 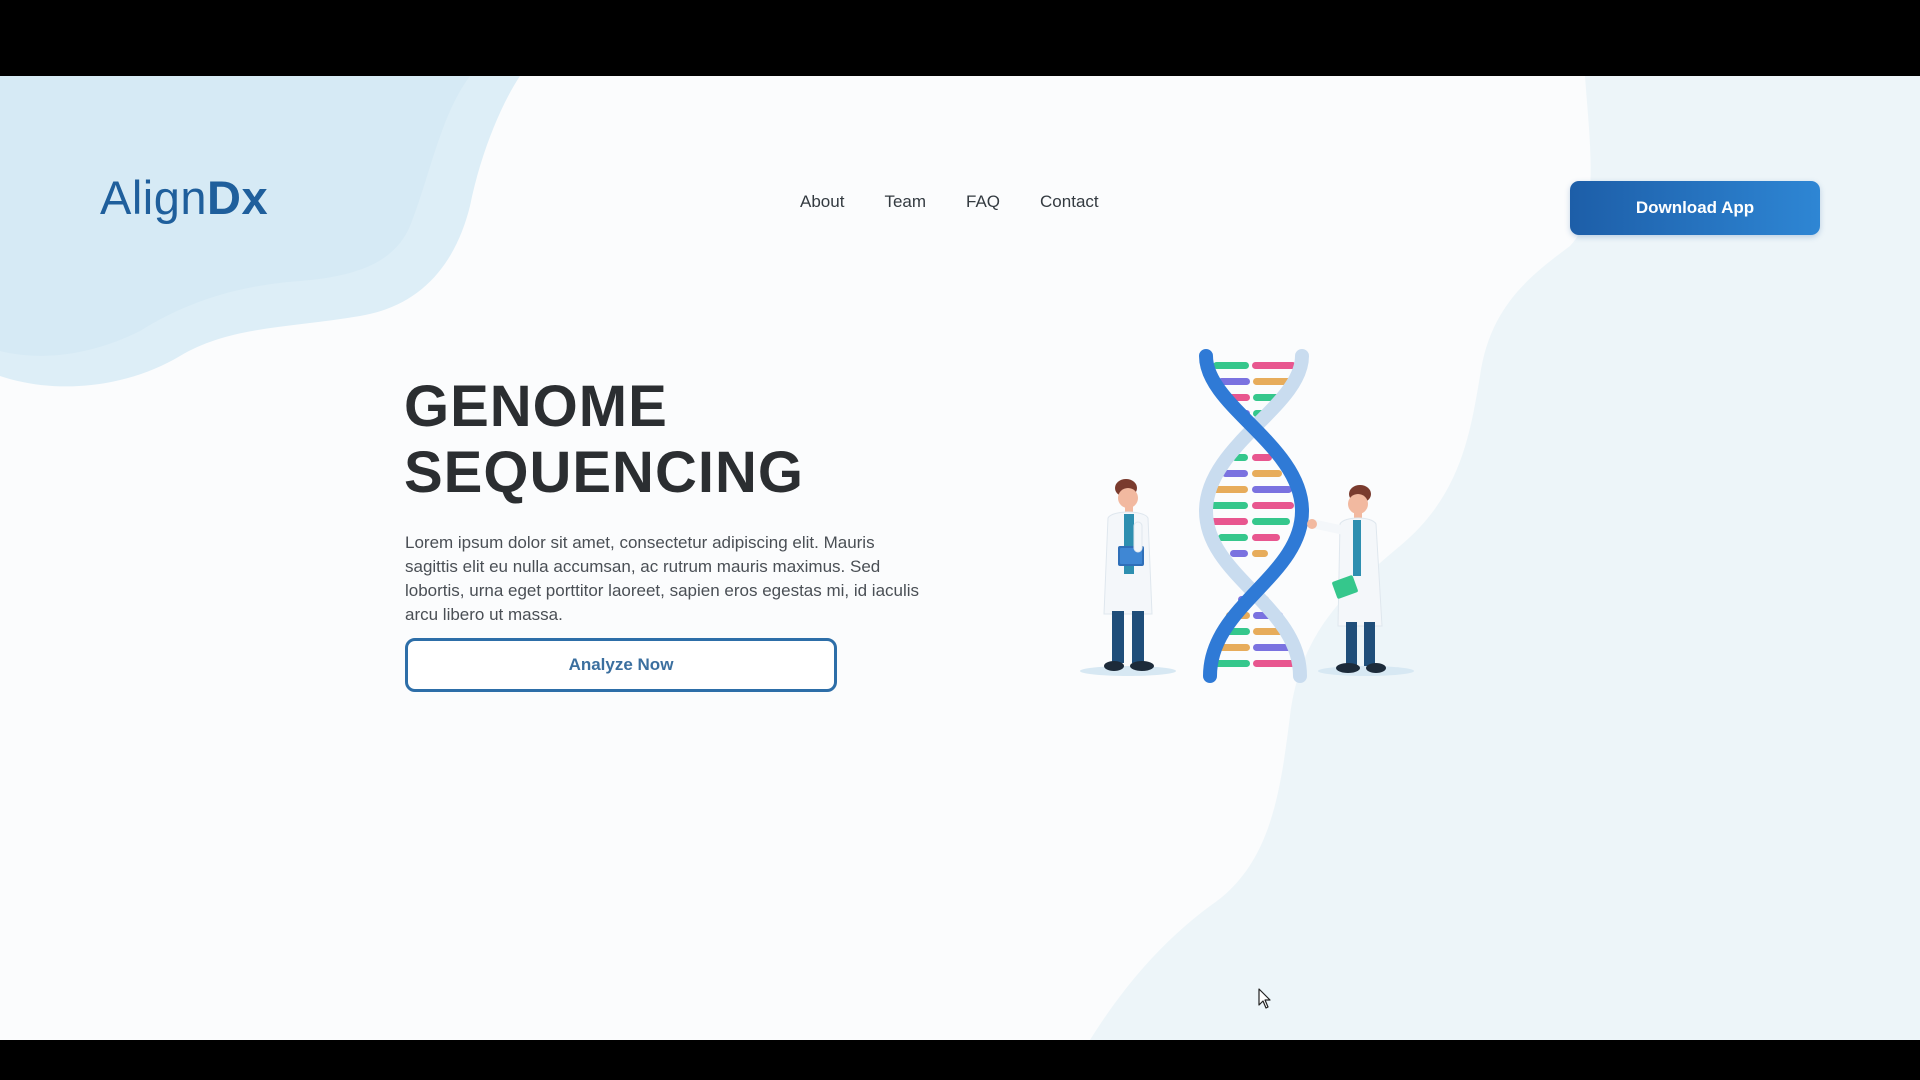 What do you see at coordinates (604, 472) in the screenshot?
I see `hero-title-line2: SEQUENCING` at bounding box center [604, 472].